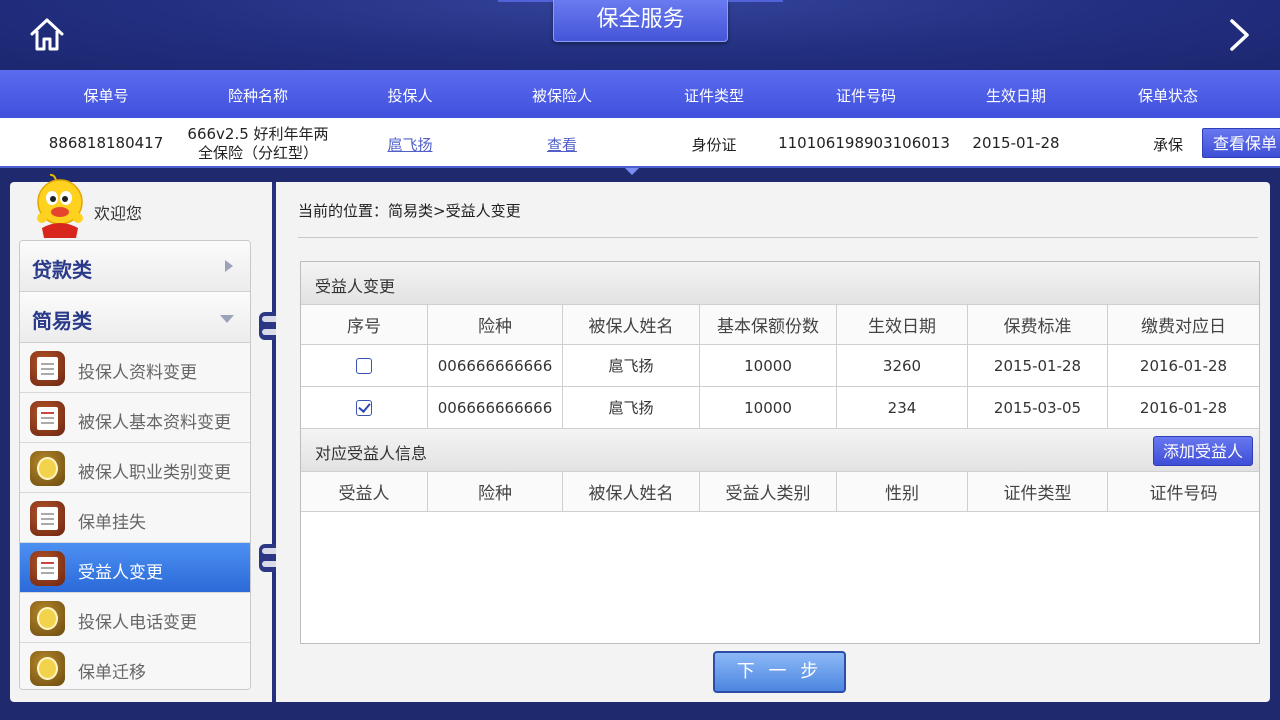  Describe the element at coordinates (1183, 494) in the screenshot. I see `th-id-number: 证件号码` at that location.